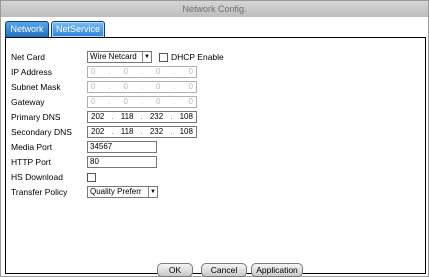 The image size is (429, 277). What do you see at coordinates (39, 192) in the screenshot?
I see `transfer-policy-label: Transfer Policy` at bounding box center [39, 192].